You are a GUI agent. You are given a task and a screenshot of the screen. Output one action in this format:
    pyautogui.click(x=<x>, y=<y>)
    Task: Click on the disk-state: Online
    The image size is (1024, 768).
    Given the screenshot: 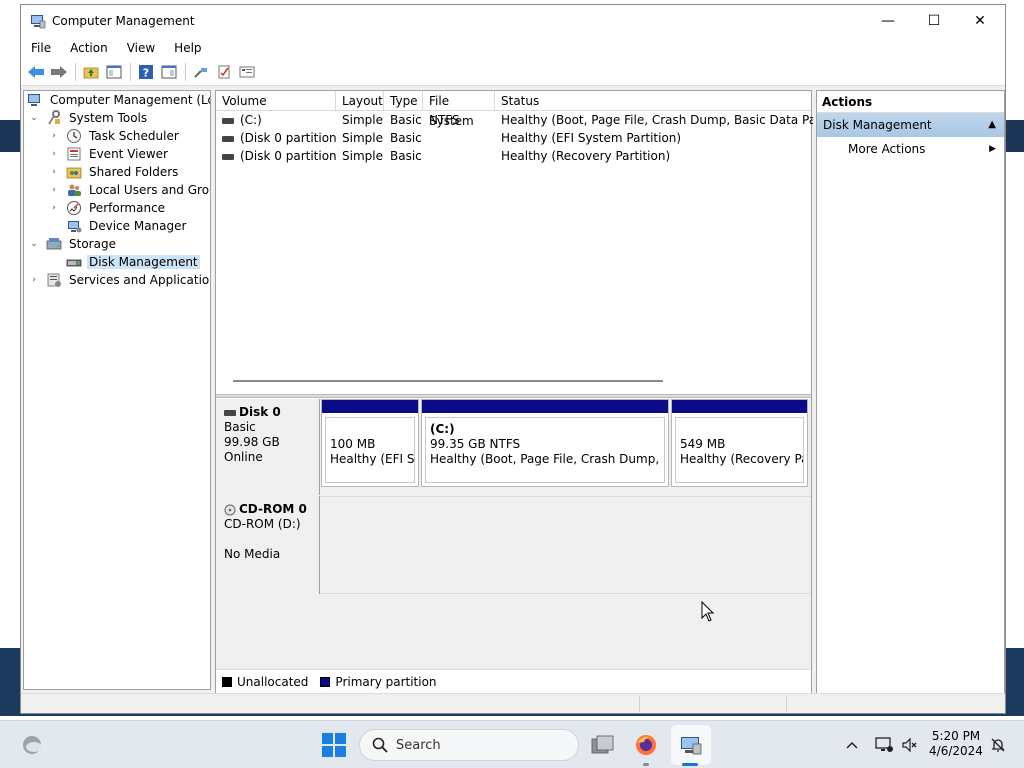 What is the action you would take?
    pyautogui.click(x=243, y=457)
    